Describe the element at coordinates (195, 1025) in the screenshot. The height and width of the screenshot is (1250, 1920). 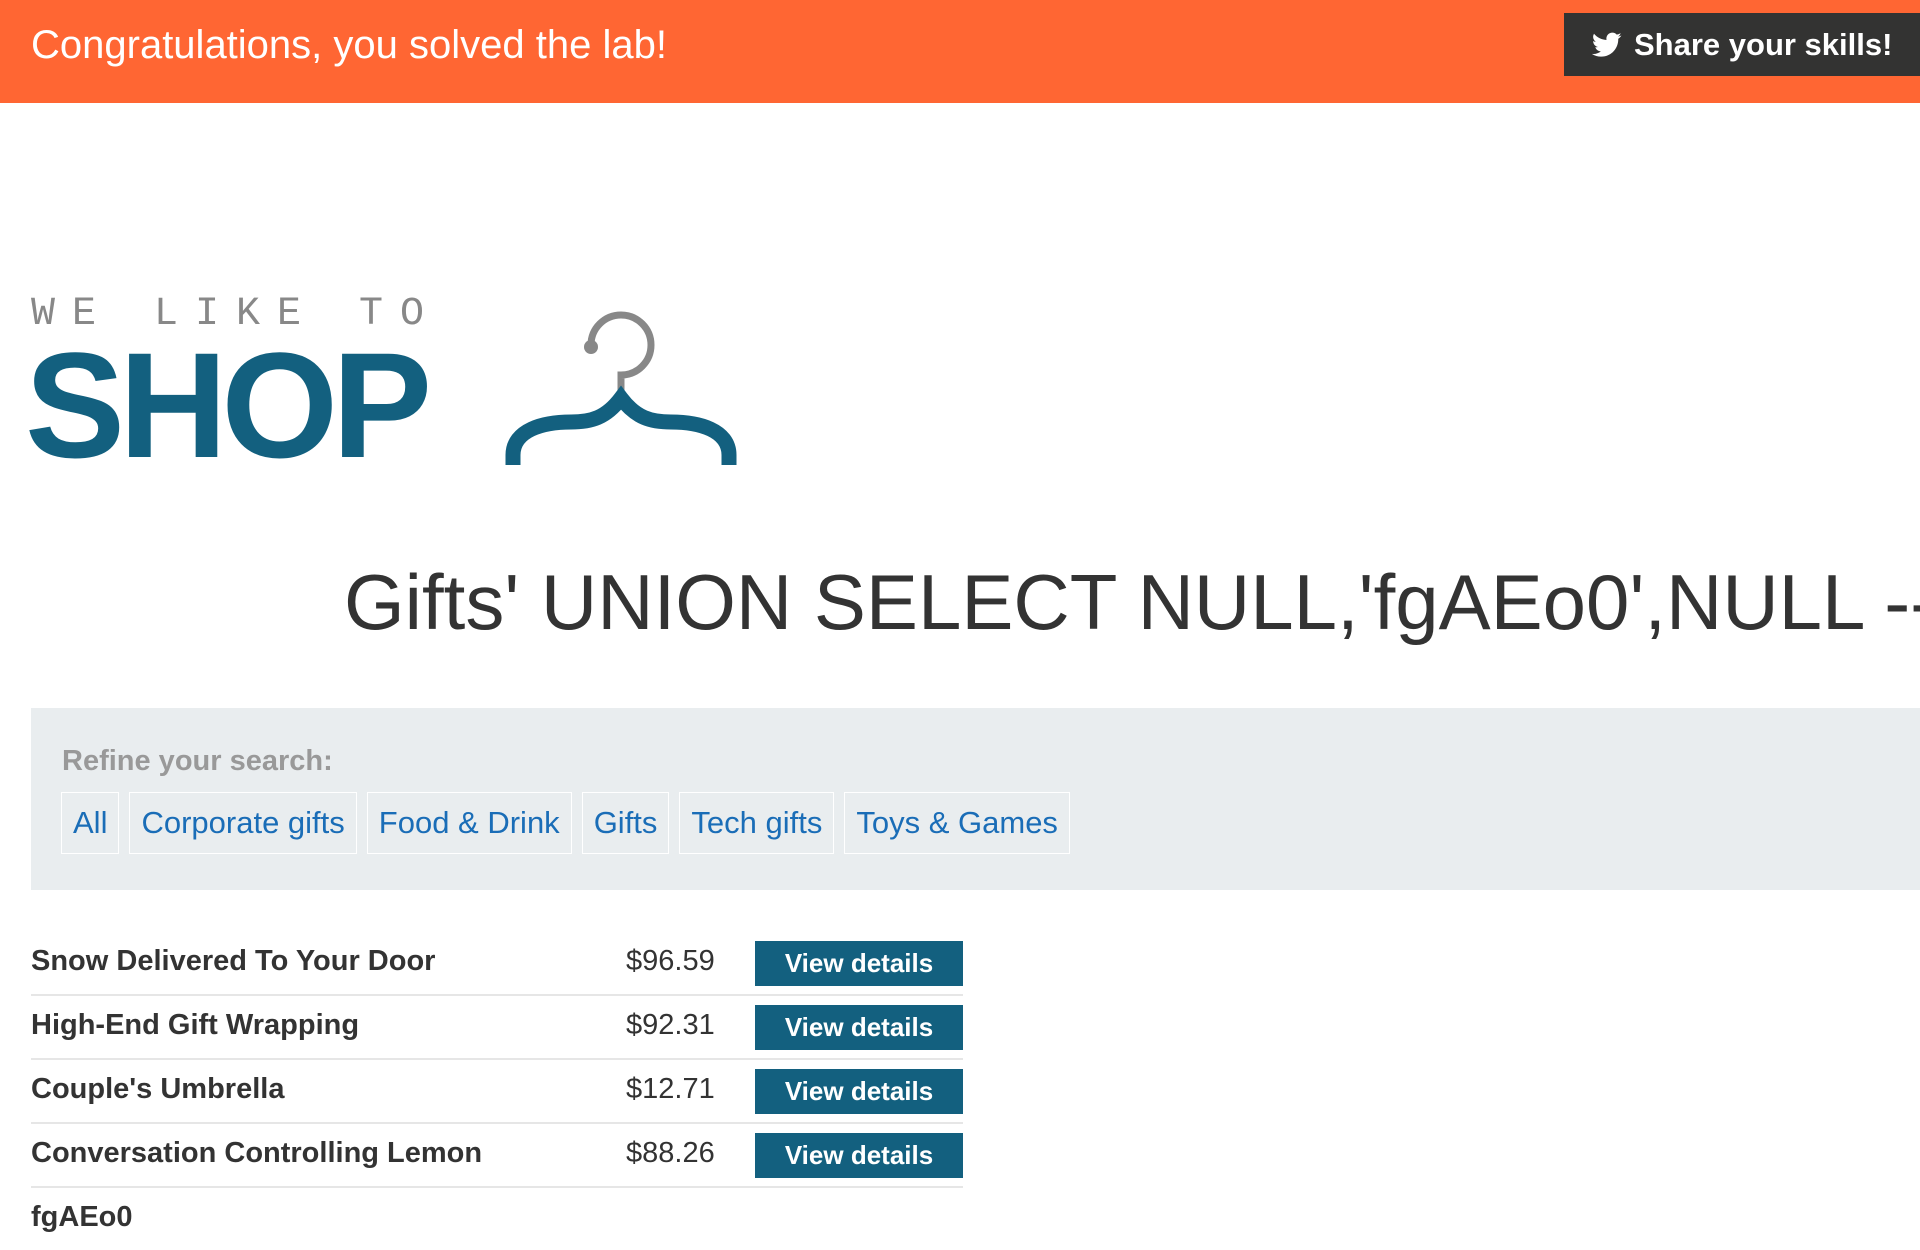
I see `product-name: High-End Gift Wrapping` at that location.